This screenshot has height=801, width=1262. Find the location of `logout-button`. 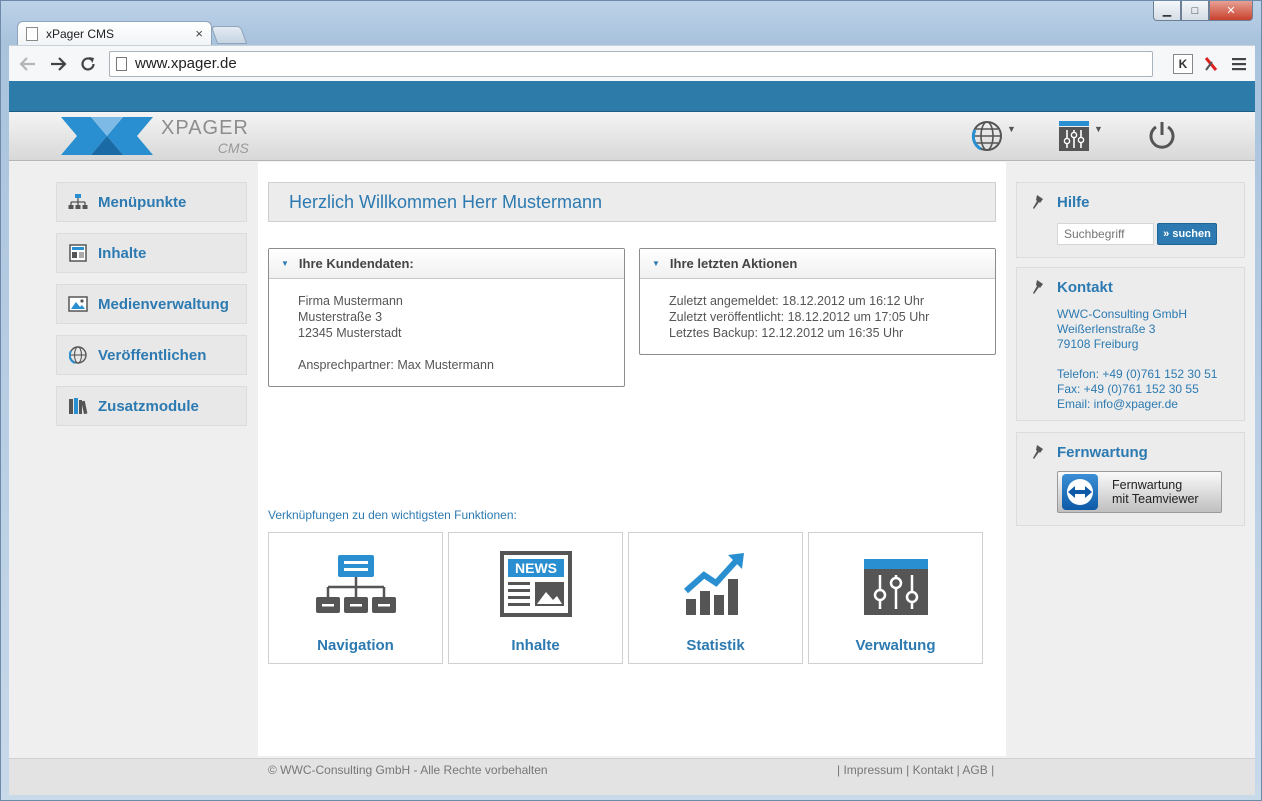

logout-button is located at coordinates (1162, 136).